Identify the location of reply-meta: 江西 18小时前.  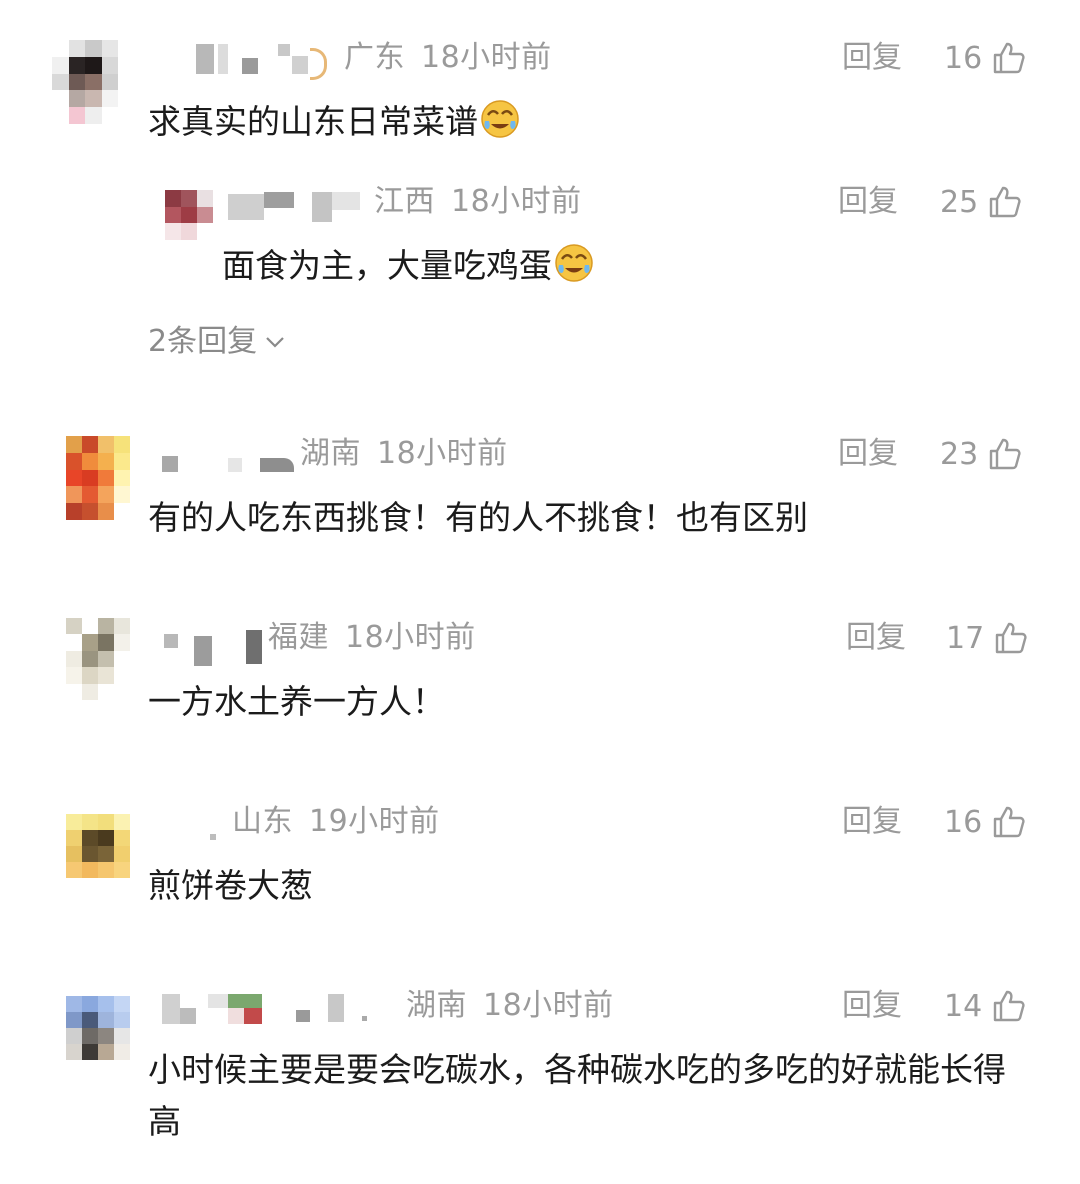
(478, 202).